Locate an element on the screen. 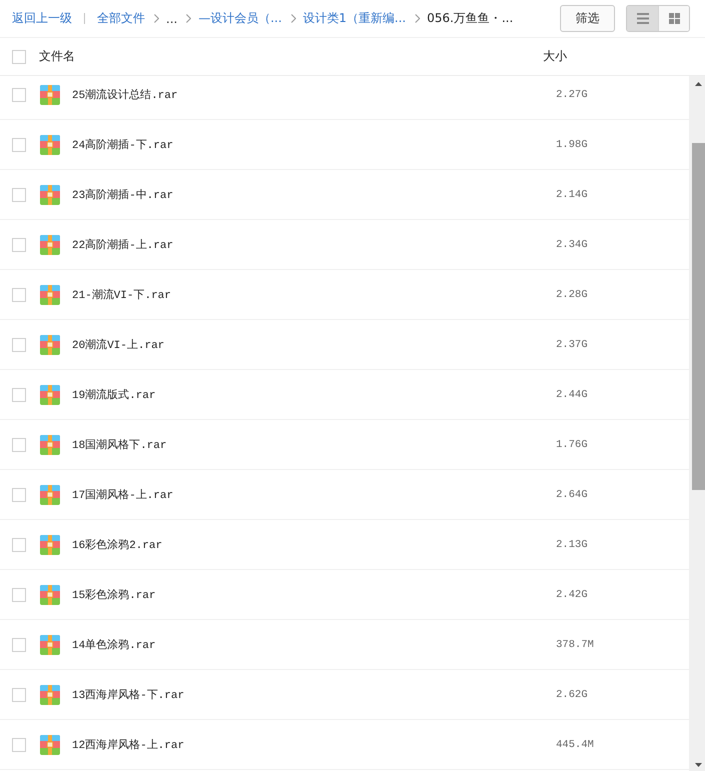 This screenshot has width=705, height=771. column-header: 文件名 is located at coordinates (57, 56).